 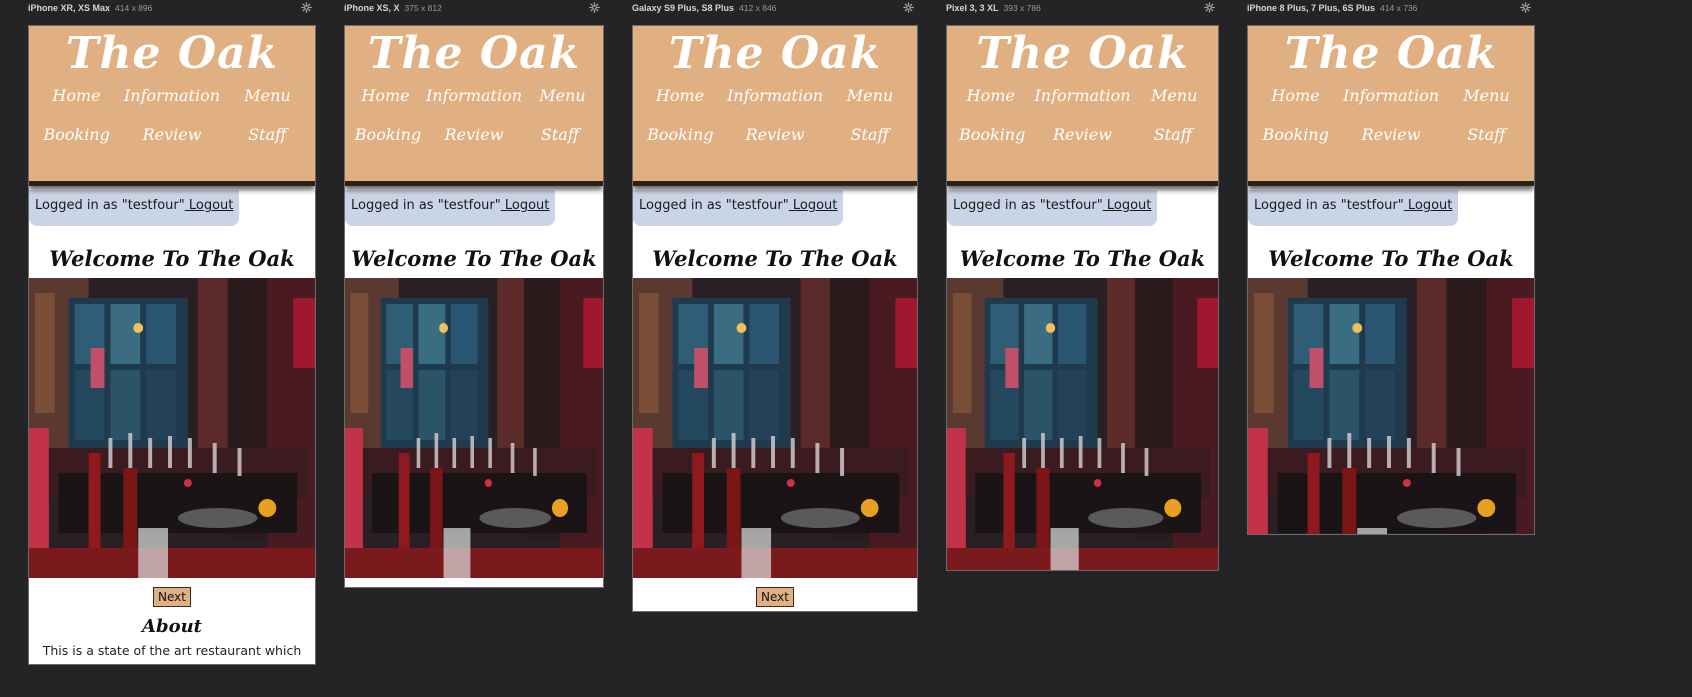 I want to click on device-dimensions: 414 x 896, so click(x=134, y=8).